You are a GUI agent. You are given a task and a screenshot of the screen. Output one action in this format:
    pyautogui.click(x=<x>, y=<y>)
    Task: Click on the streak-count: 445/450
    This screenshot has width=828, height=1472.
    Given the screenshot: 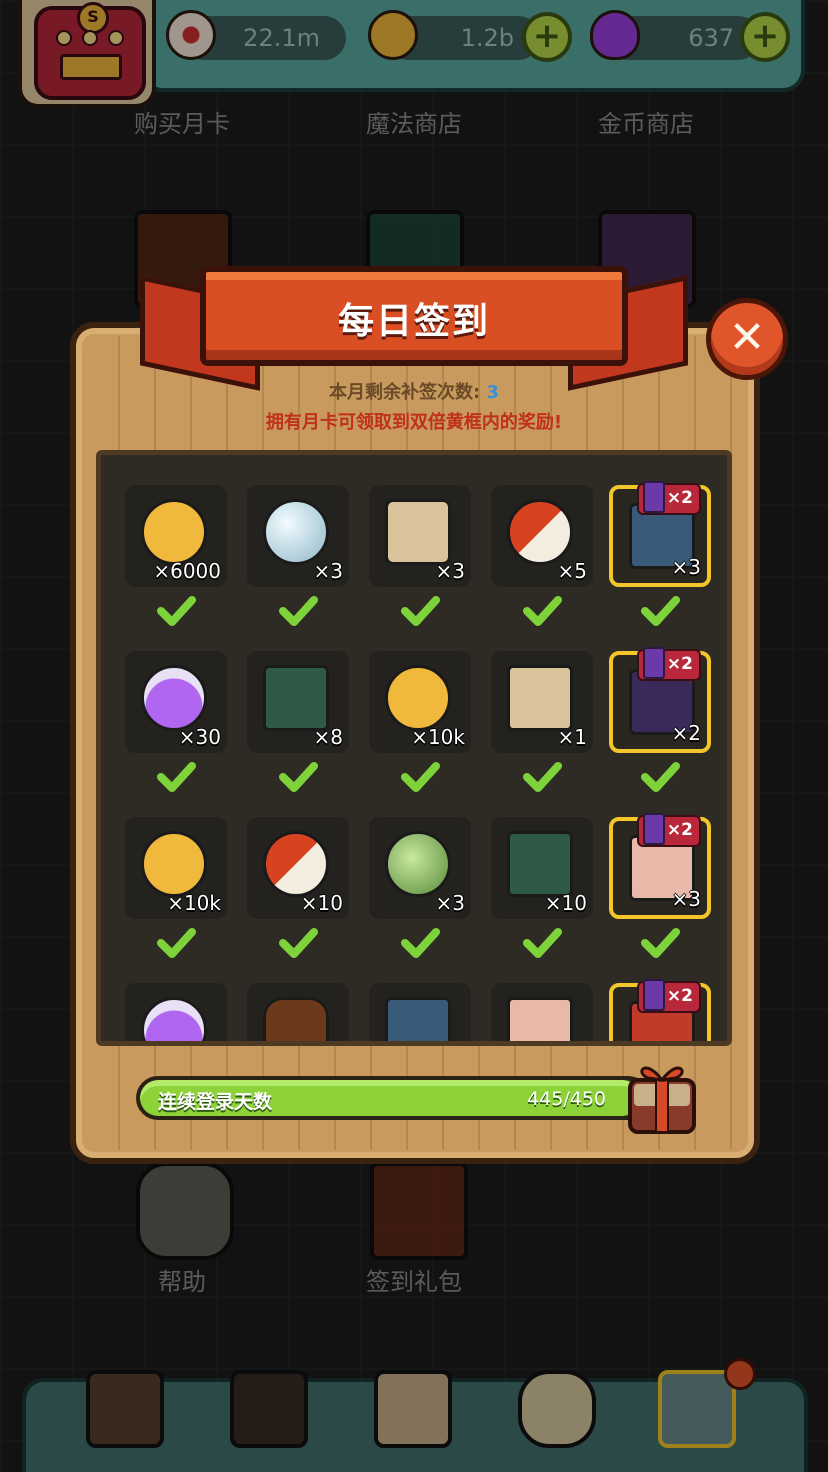 What is the action you would take?
    pyautogui.click(x=566, y=1099)
    